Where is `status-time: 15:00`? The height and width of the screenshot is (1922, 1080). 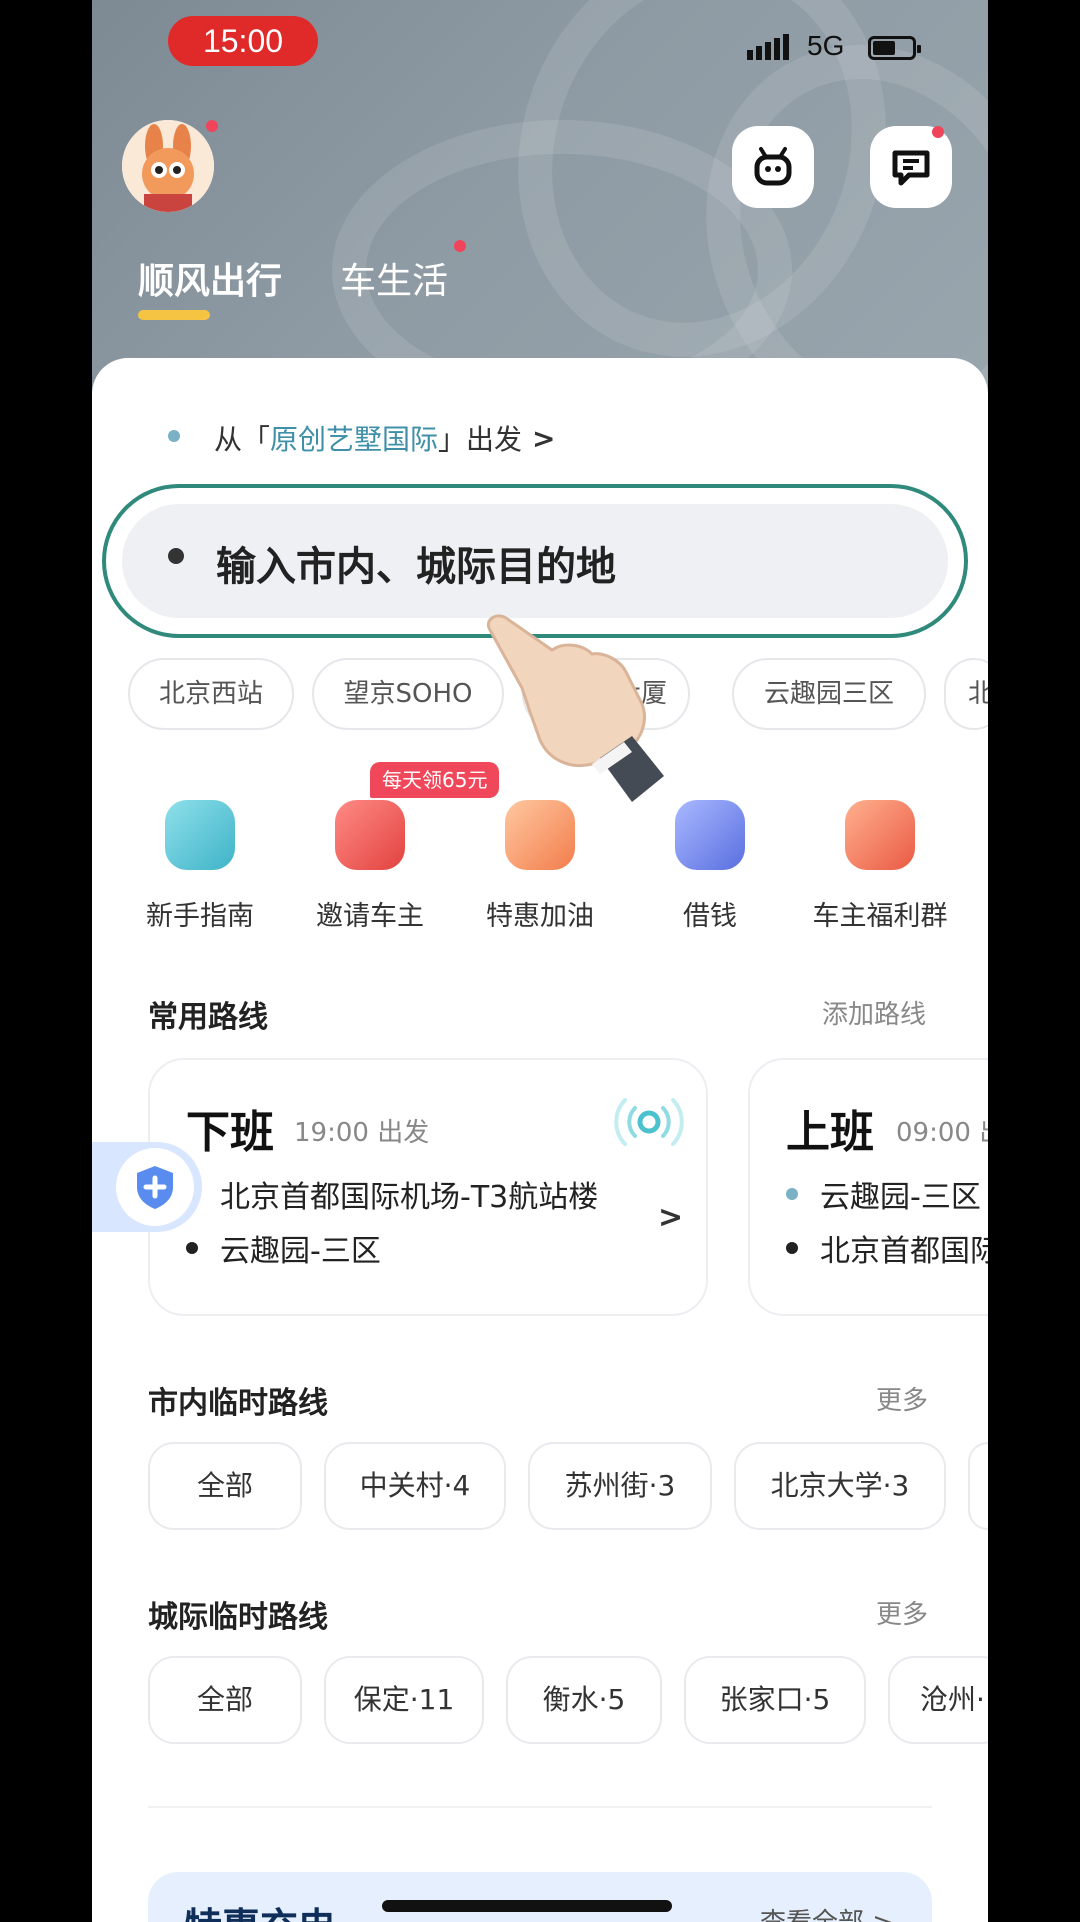
status-time: 15:00 is located at coordinates (243, 41).